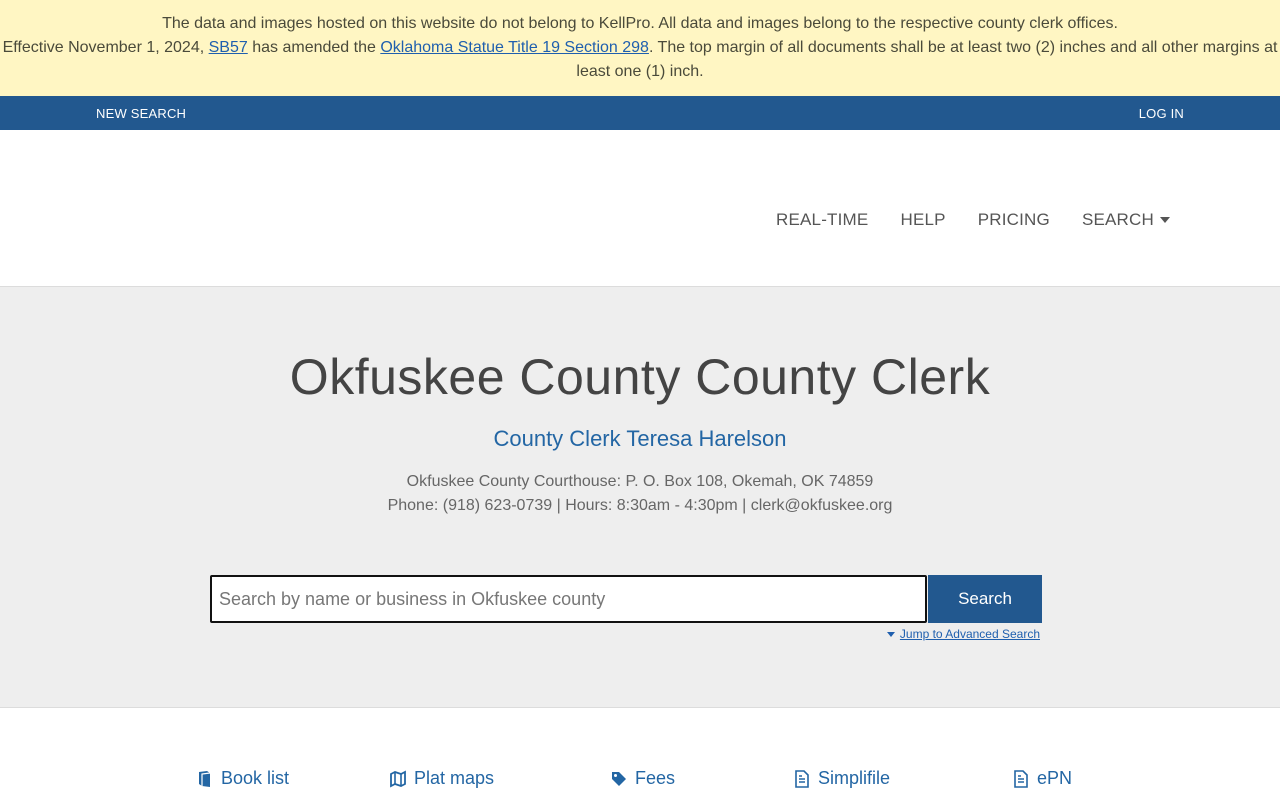 This screenshot has width=1280, height=800. I want to click on nav-search-dropdown: SEARCH, so click(1126, 220).